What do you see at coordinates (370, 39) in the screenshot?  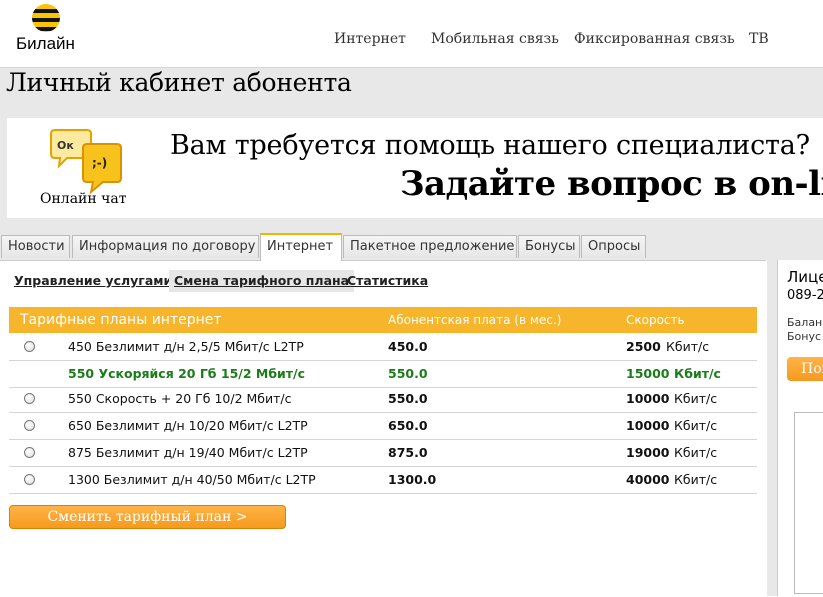 I see `nav-internet: Интернет` at bounding box center [370, 39].